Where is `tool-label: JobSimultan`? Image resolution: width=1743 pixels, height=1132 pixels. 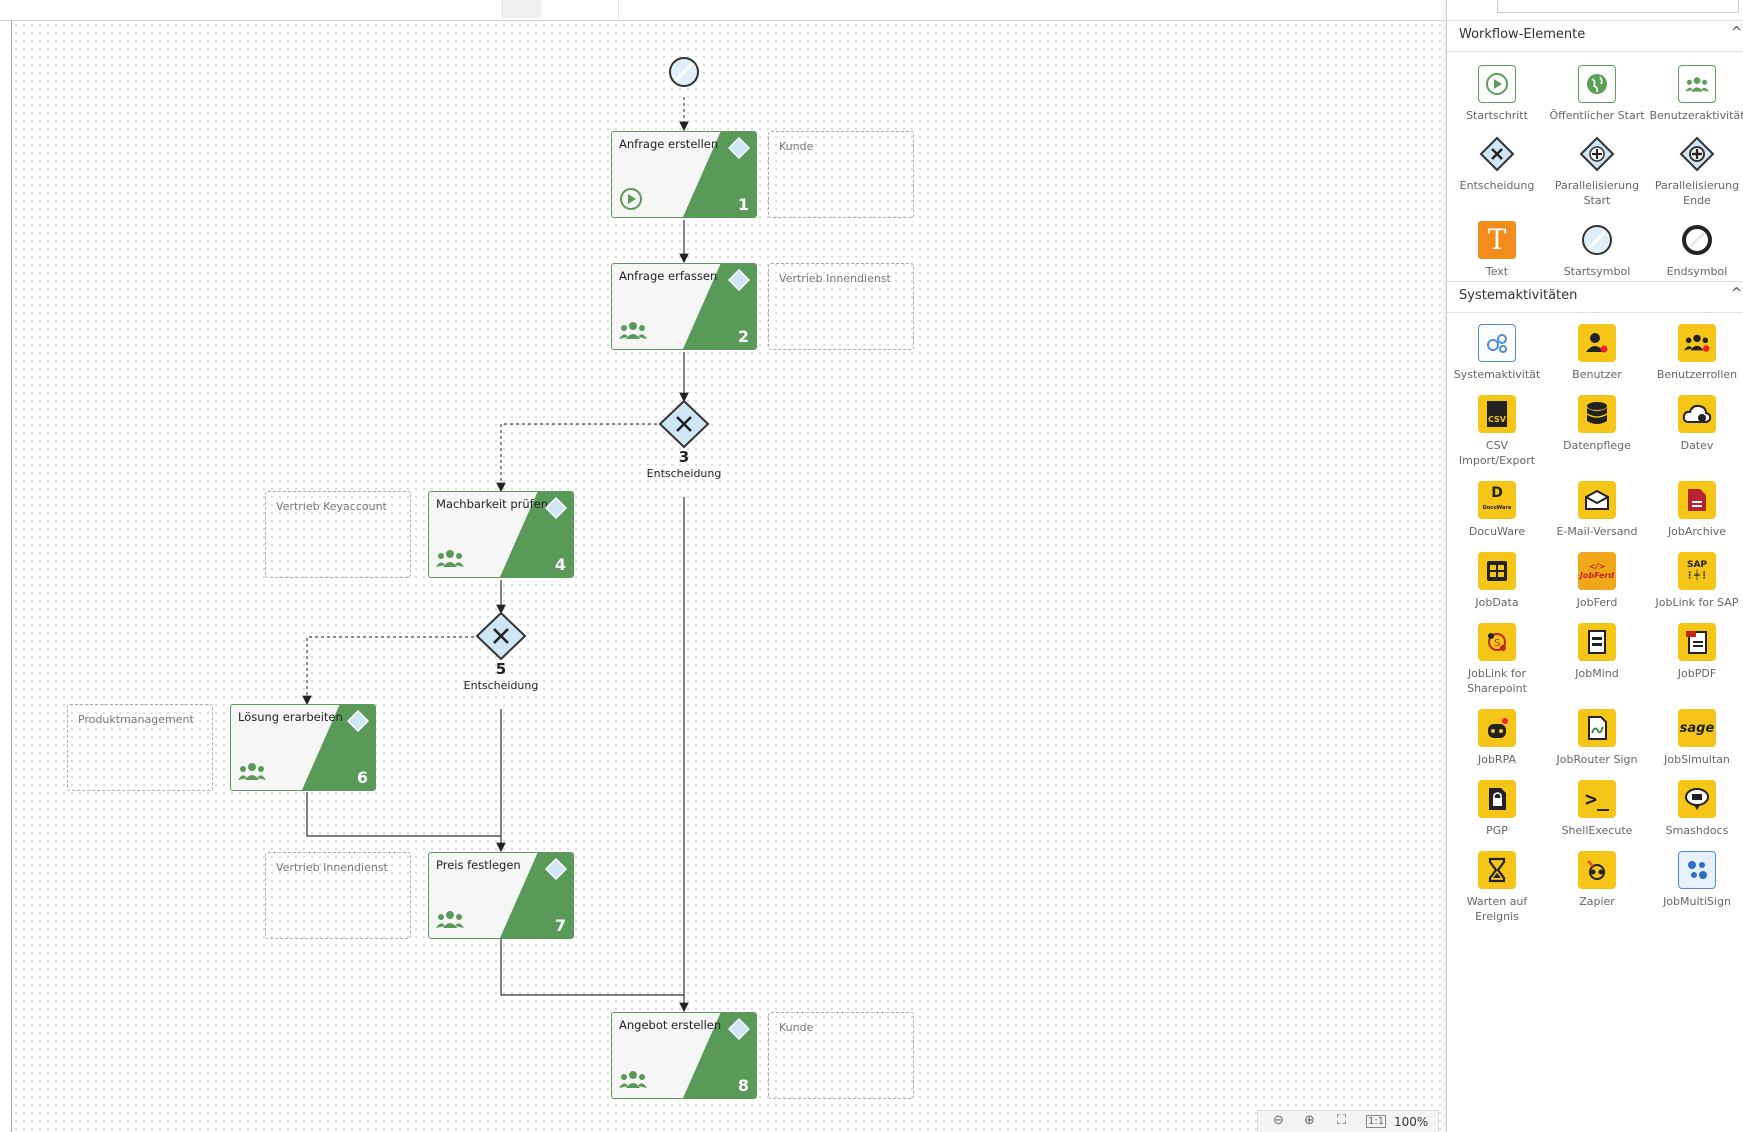
tool-label: JobSimultan is located at coordinates (1697, 759).